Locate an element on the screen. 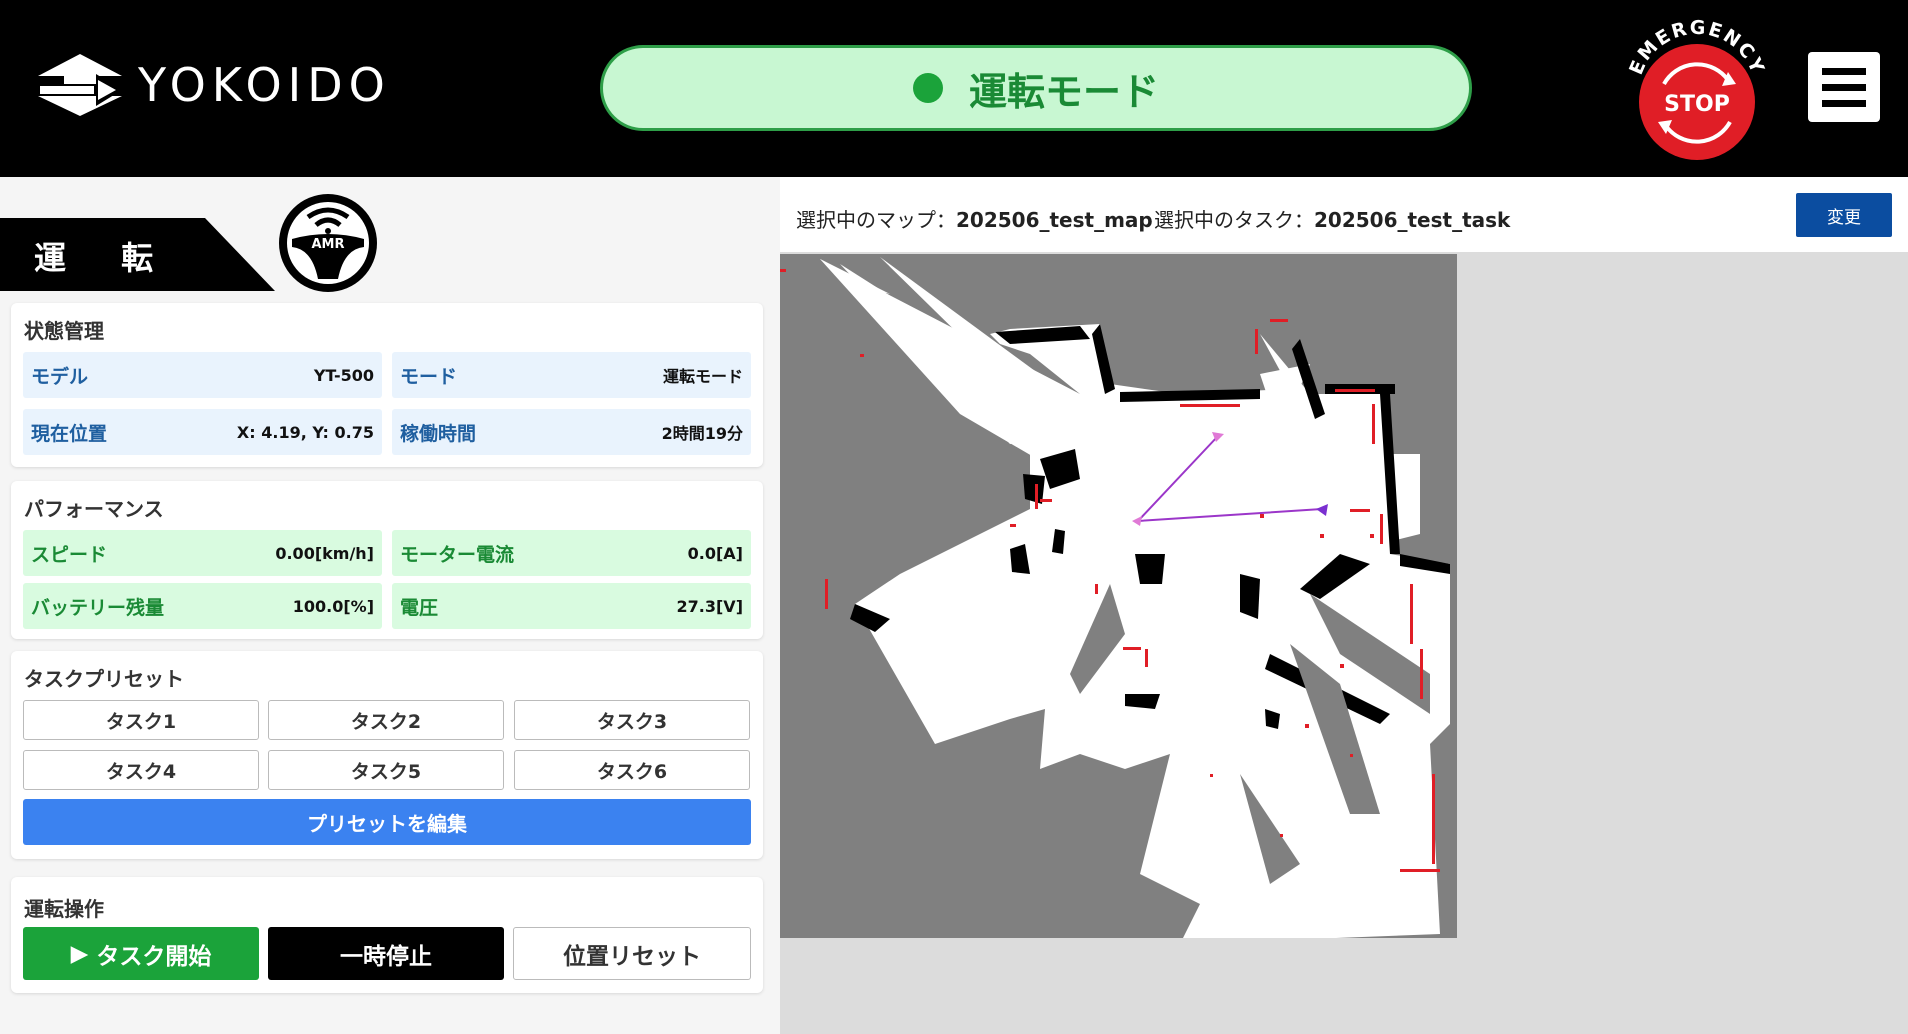  selected-map-text: 選択中のマップ：202506_test_map is located at coordinates (974, 220).